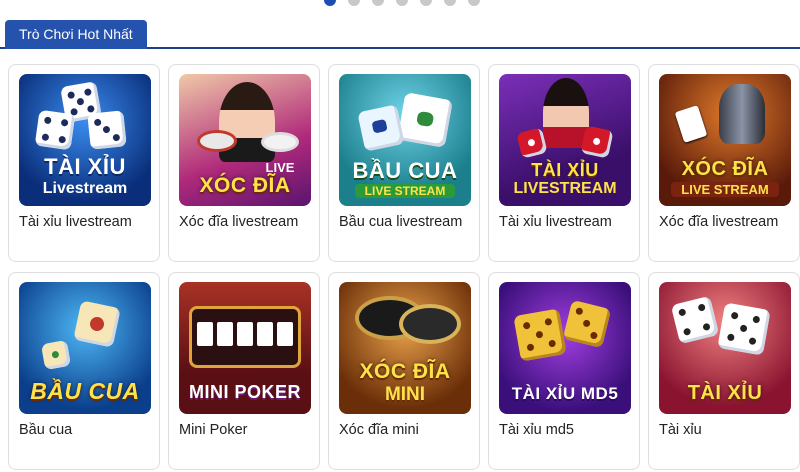  I want to click on game-card: MINI POKER Mini Poker, so click(244, 371).